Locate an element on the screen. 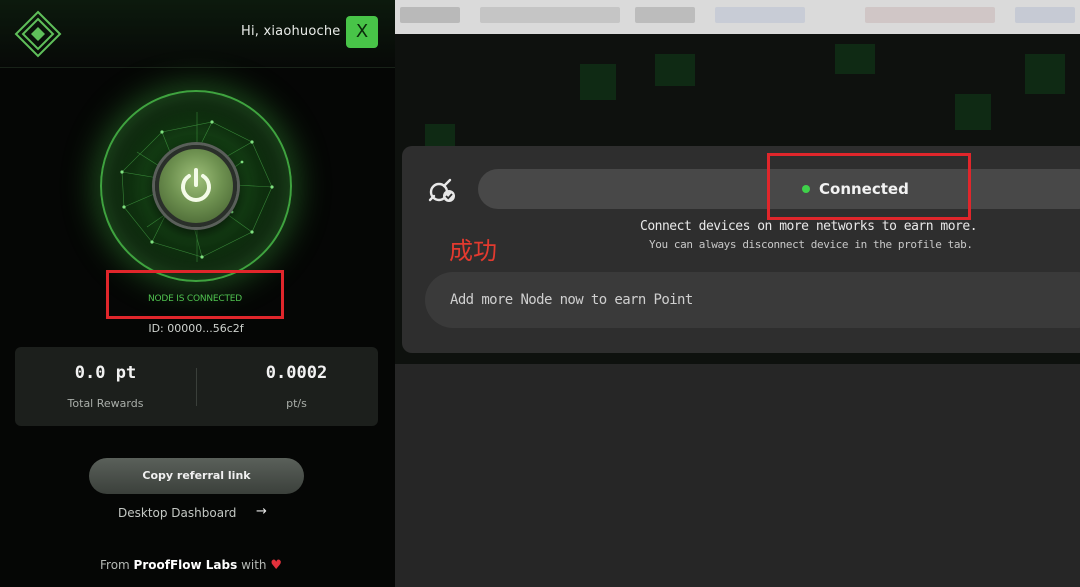 Image resolution: width=1080 pixels, height=587 pixels. browser-tabbar is located at coordinates (737, 17).